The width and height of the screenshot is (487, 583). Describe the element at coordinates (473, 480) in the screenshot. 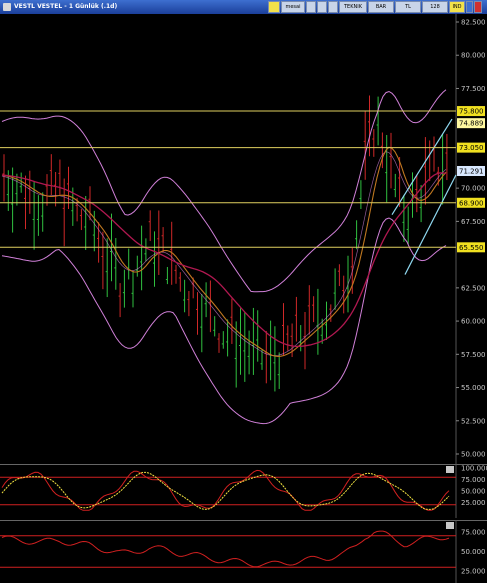

I see `stochastic-tick-label: 75.000` at that location.